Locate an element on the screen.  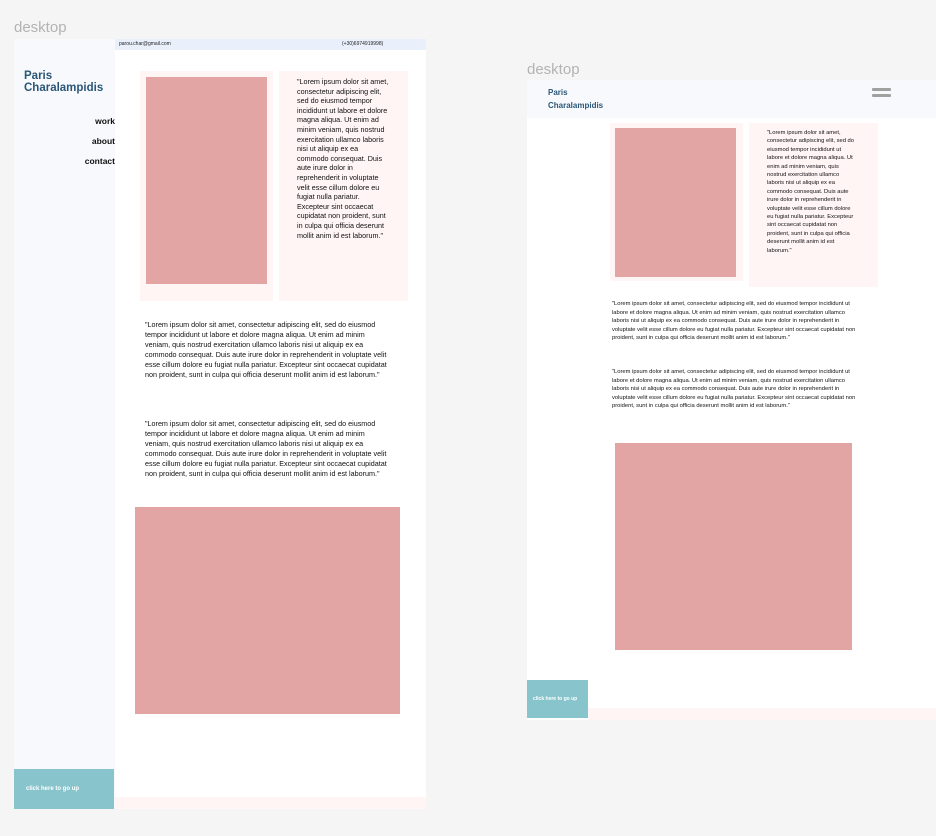
nav-link-work: work is located at coordinates (70, 121).